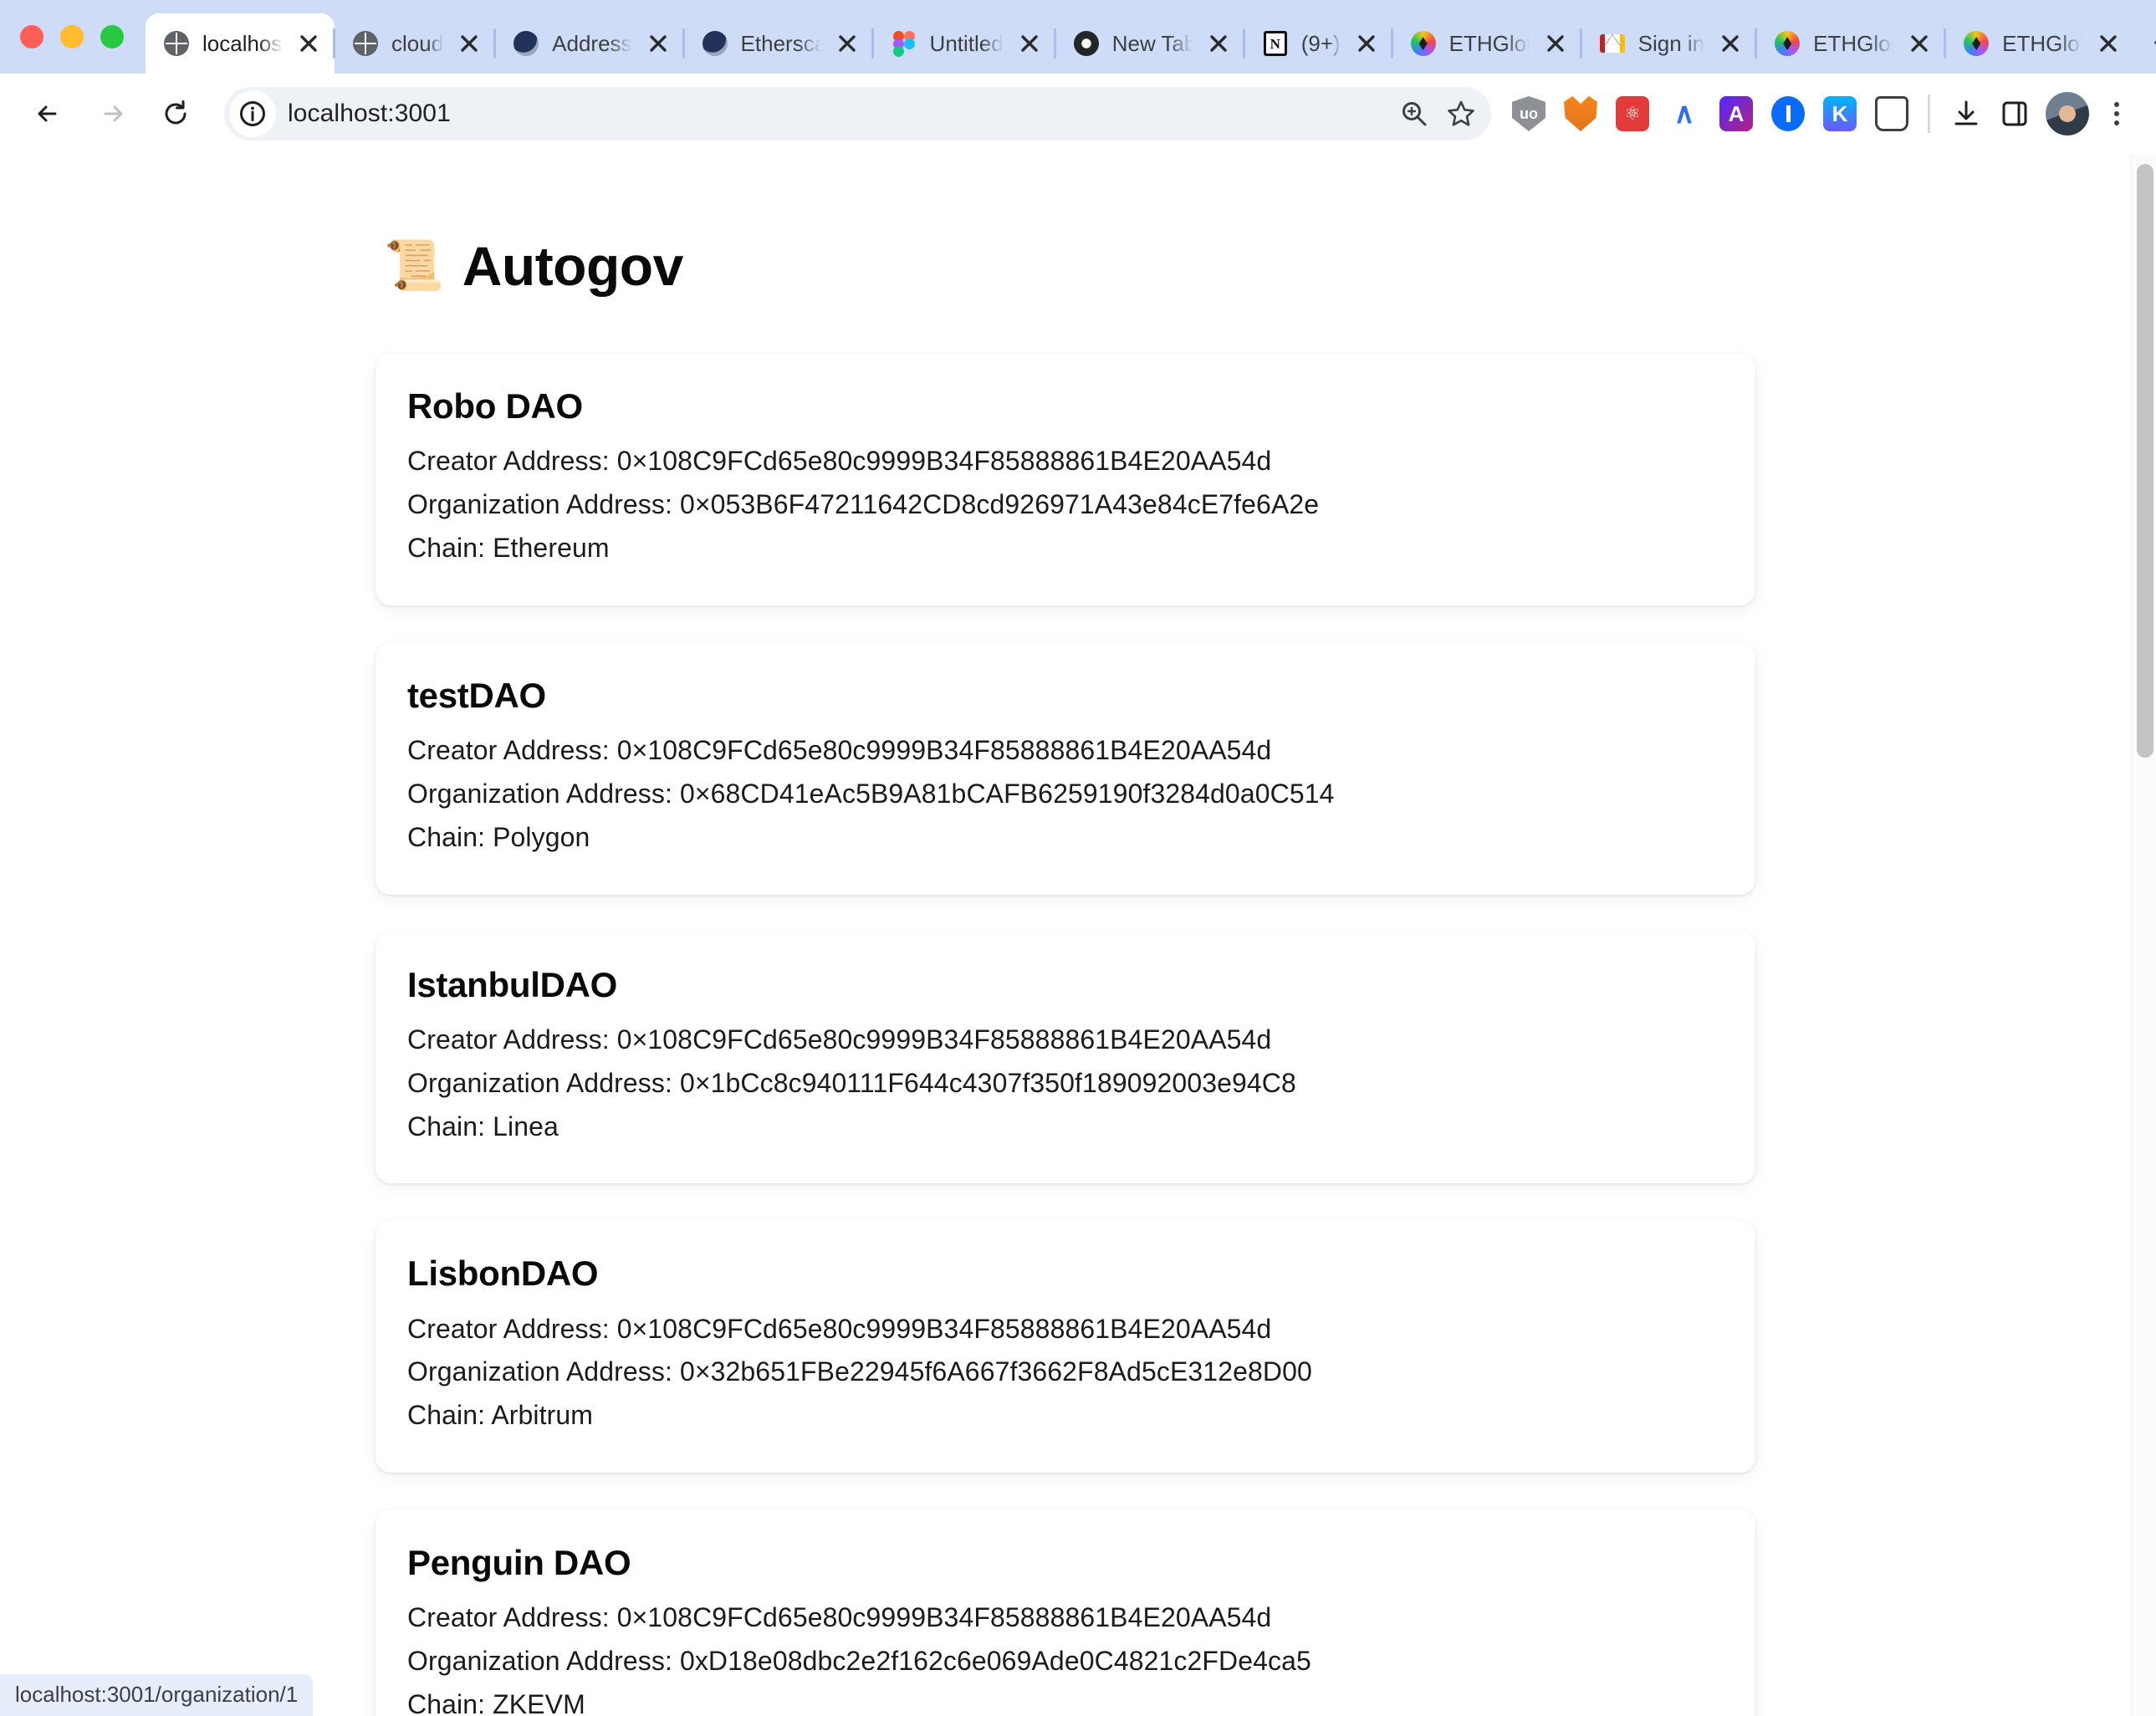  Describe the element at coordinates (1086, 43) in the screenshot. I see `chrome-icon` at that location.